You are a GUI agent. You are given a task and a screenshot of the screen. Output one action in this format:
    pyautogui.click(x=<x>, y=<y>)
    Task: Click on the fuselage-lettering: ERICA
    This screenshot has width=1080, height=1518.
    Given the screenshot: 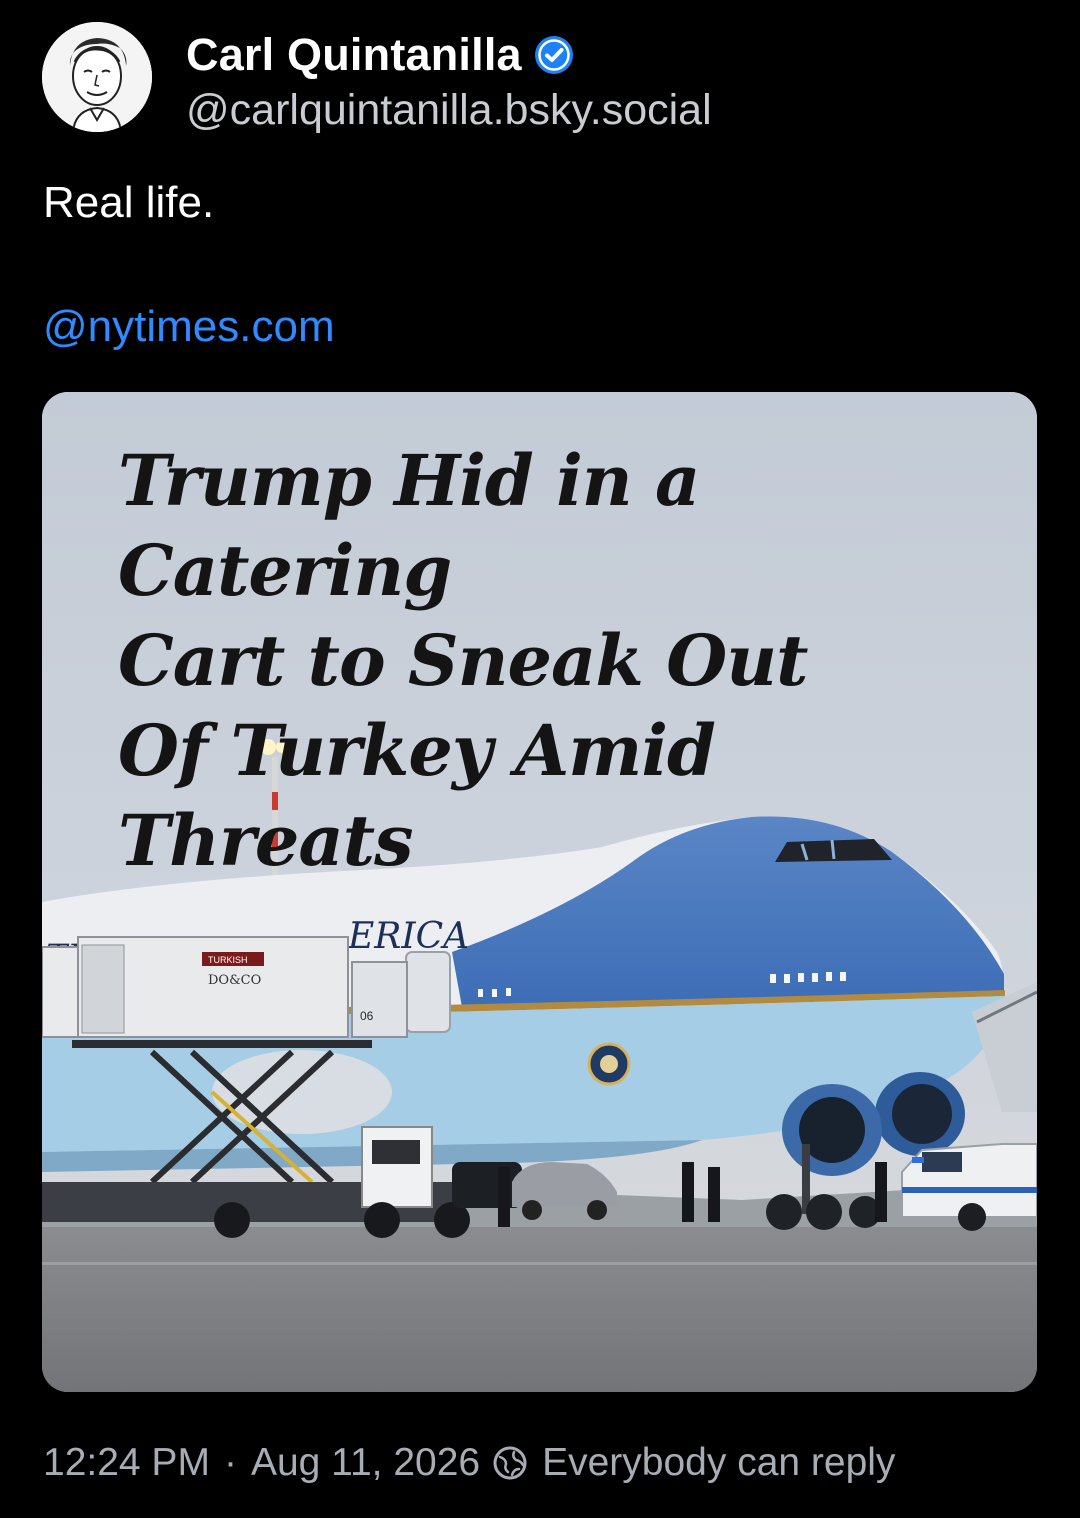 What is the action you would take?
    pyautogui.click(x=408, y=936)
    